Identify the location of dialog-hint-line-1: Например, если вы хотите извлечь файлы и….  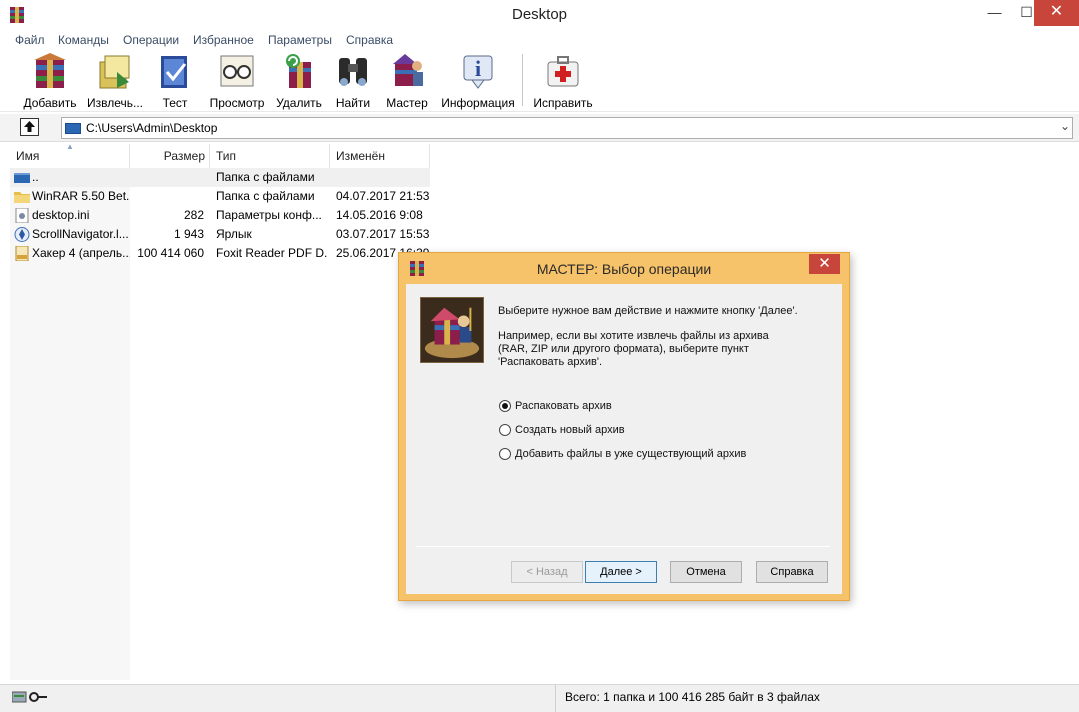
(633, 336).